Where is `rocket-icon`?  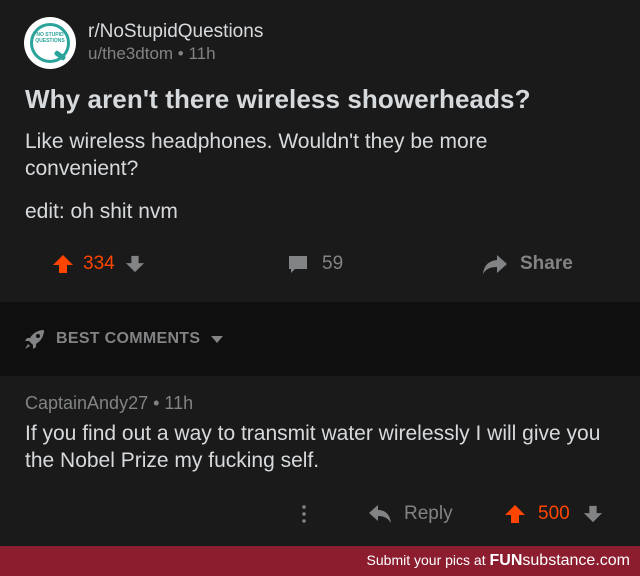 rocket-icon is located at coordinates (35, 339).